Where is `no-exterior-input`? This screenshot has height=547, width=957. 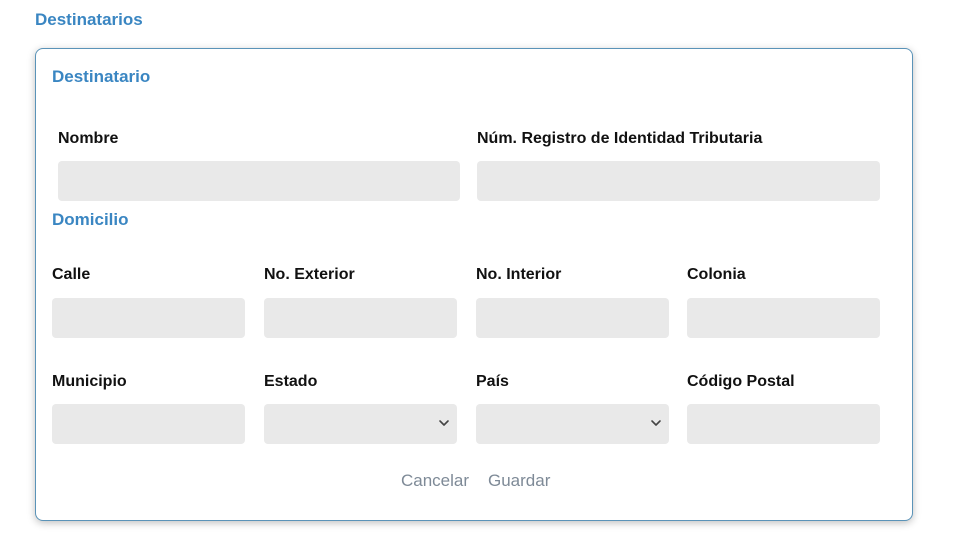 no-exterior-input is located at coordinates (360, 318).